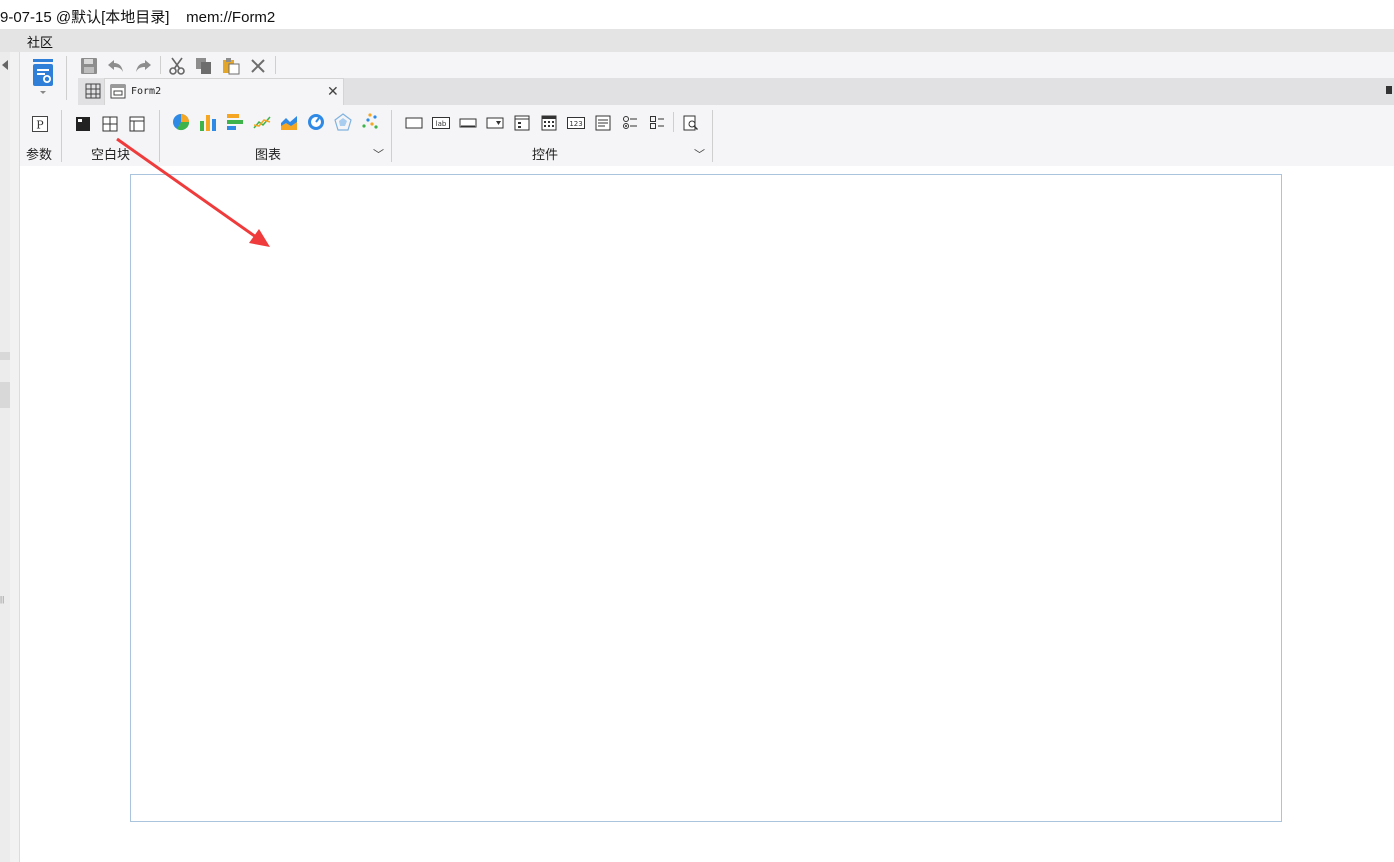  I want to click on absolute-layout-icon, so click(110, 124).